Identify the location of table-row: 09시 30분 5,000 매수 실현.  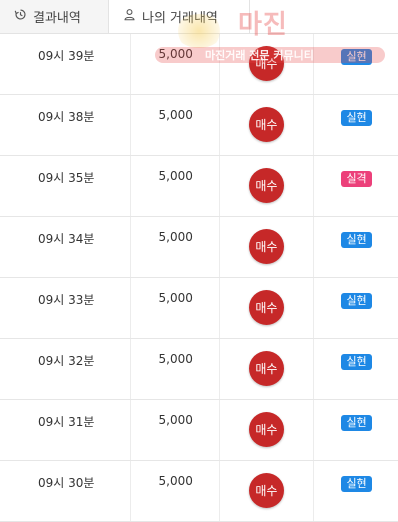
(199, 491).